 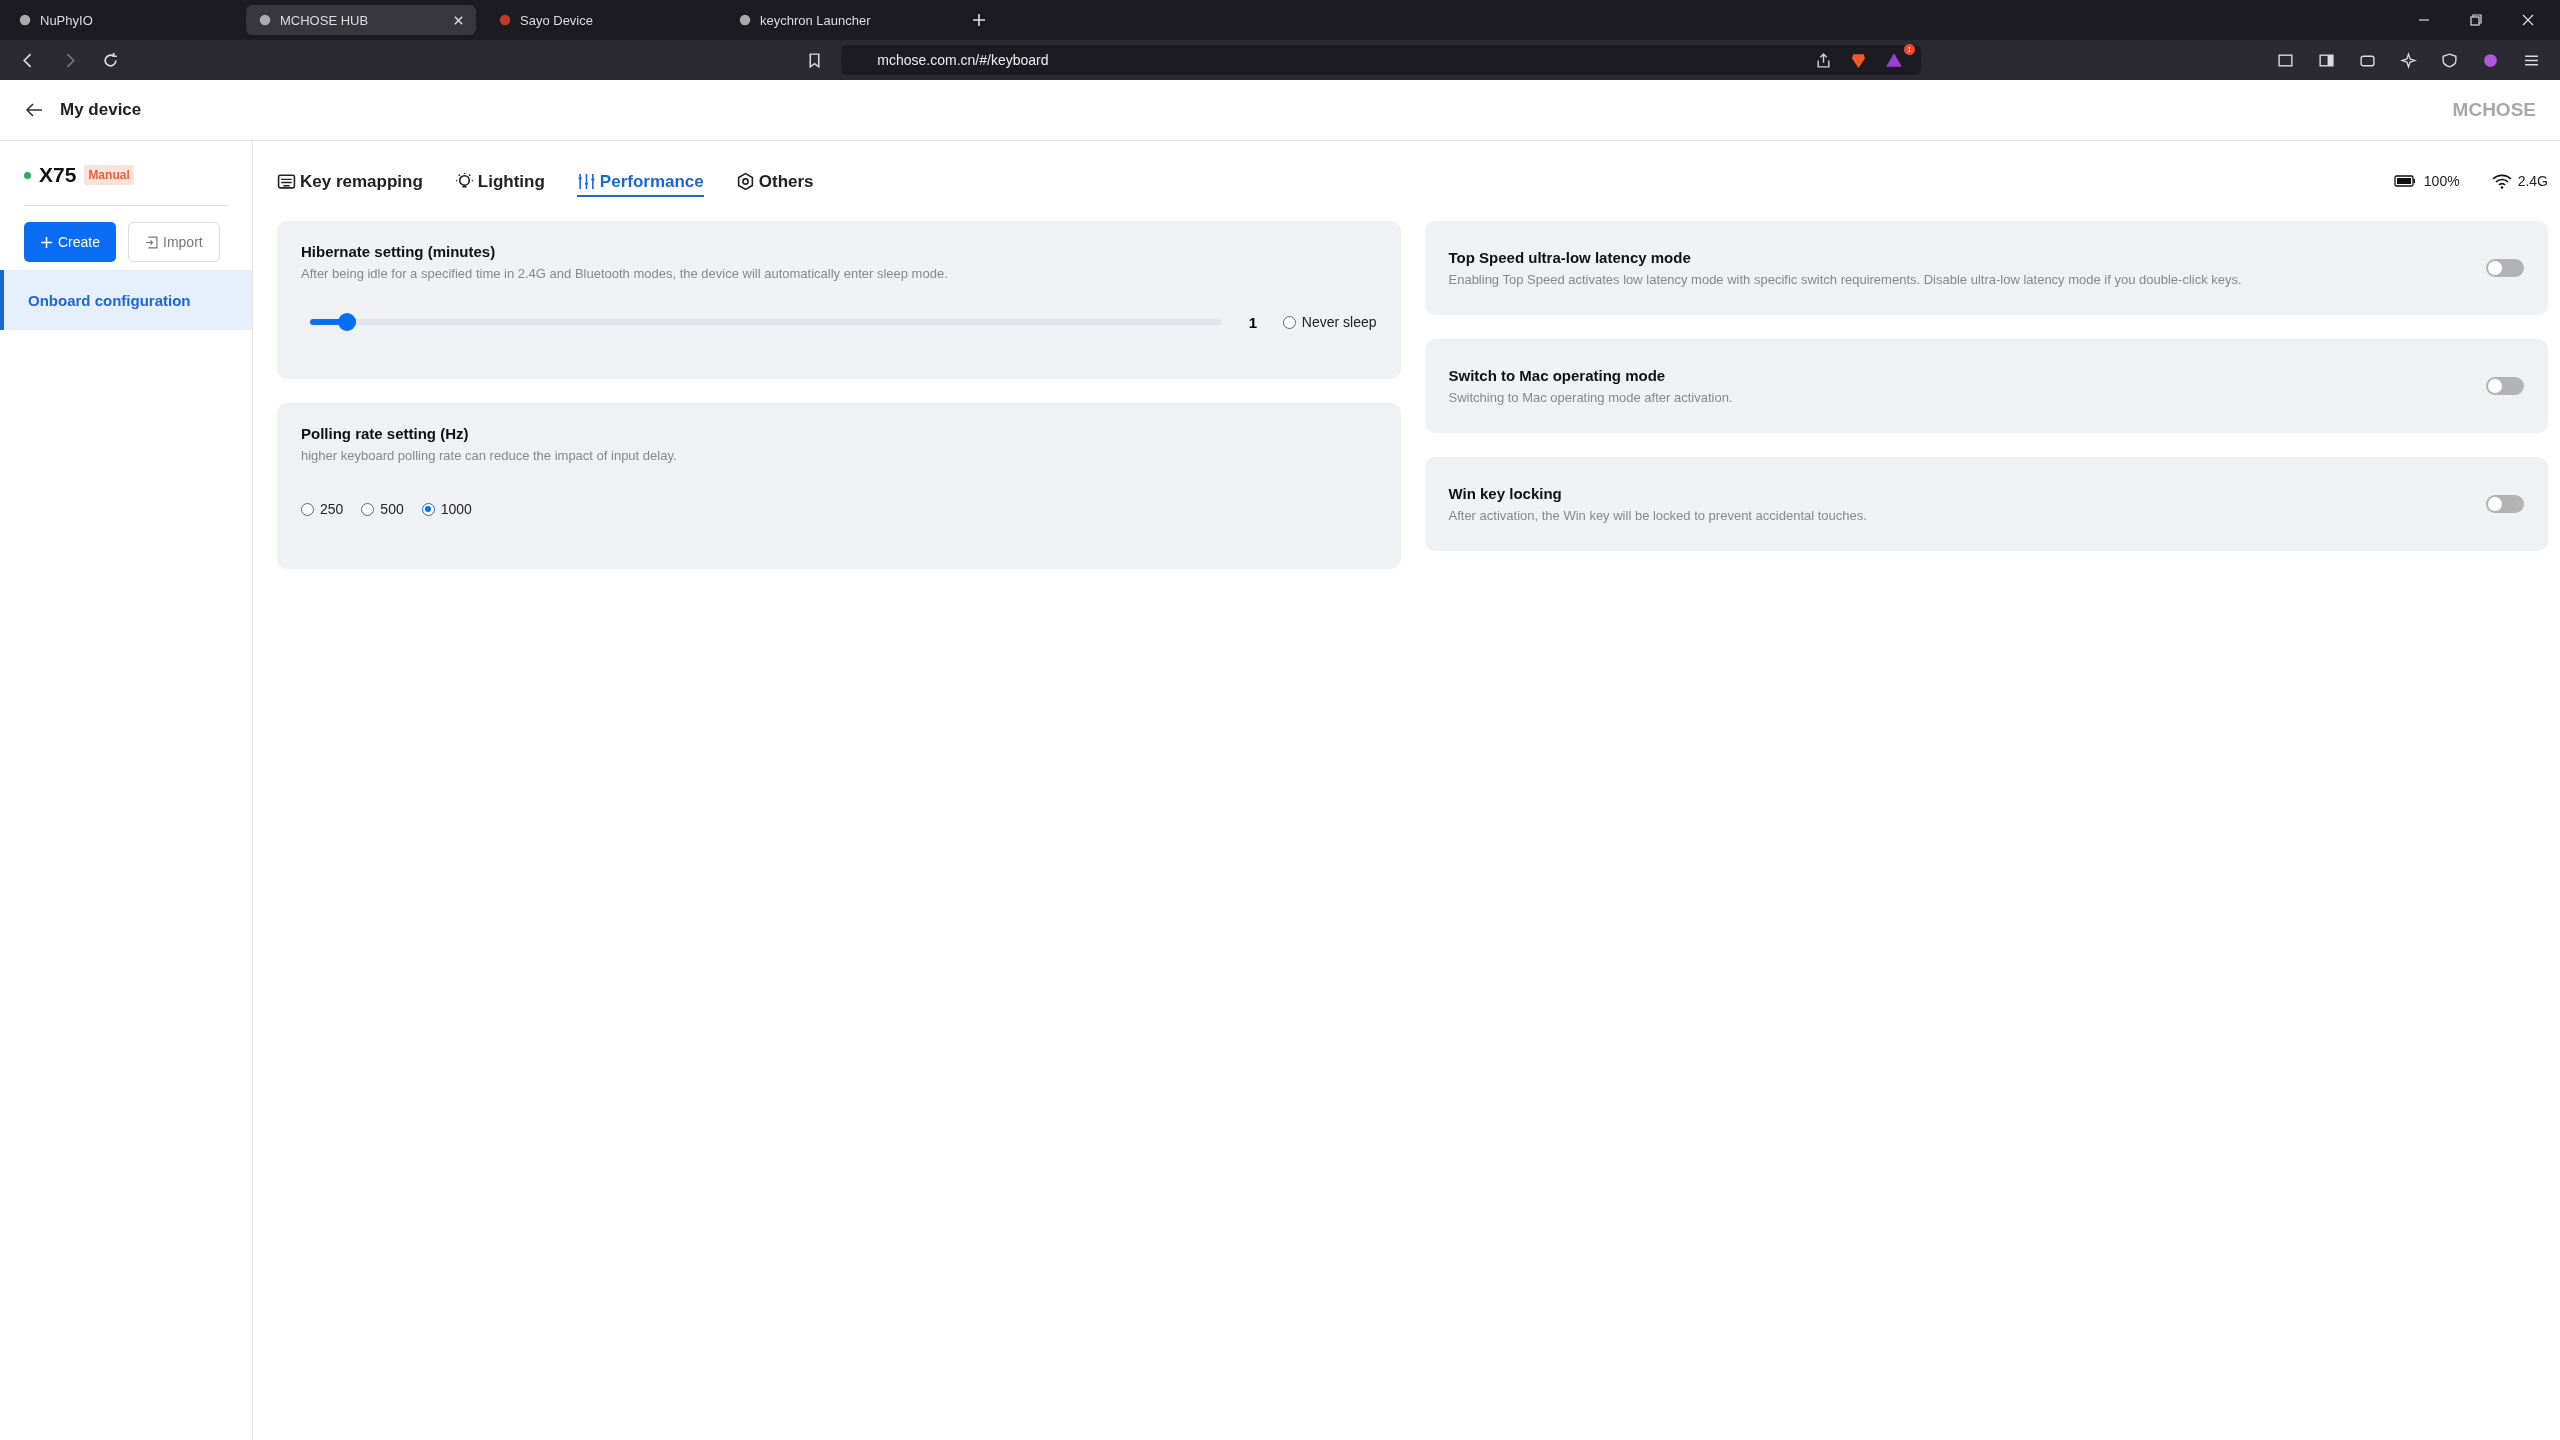 What do you see at coordinates (2449, 60) in the screenshot?
I see `shield-icon` at bounding box center [2449, 60].